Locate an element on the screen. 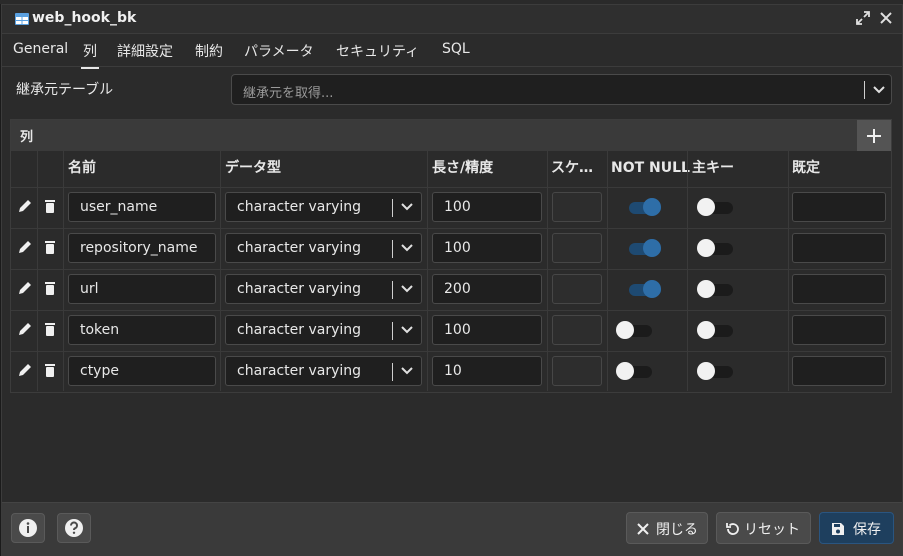 Image resolution: width=903 pixels, height=556 pixels. close-x-icon is located at coordinates (643, 529).